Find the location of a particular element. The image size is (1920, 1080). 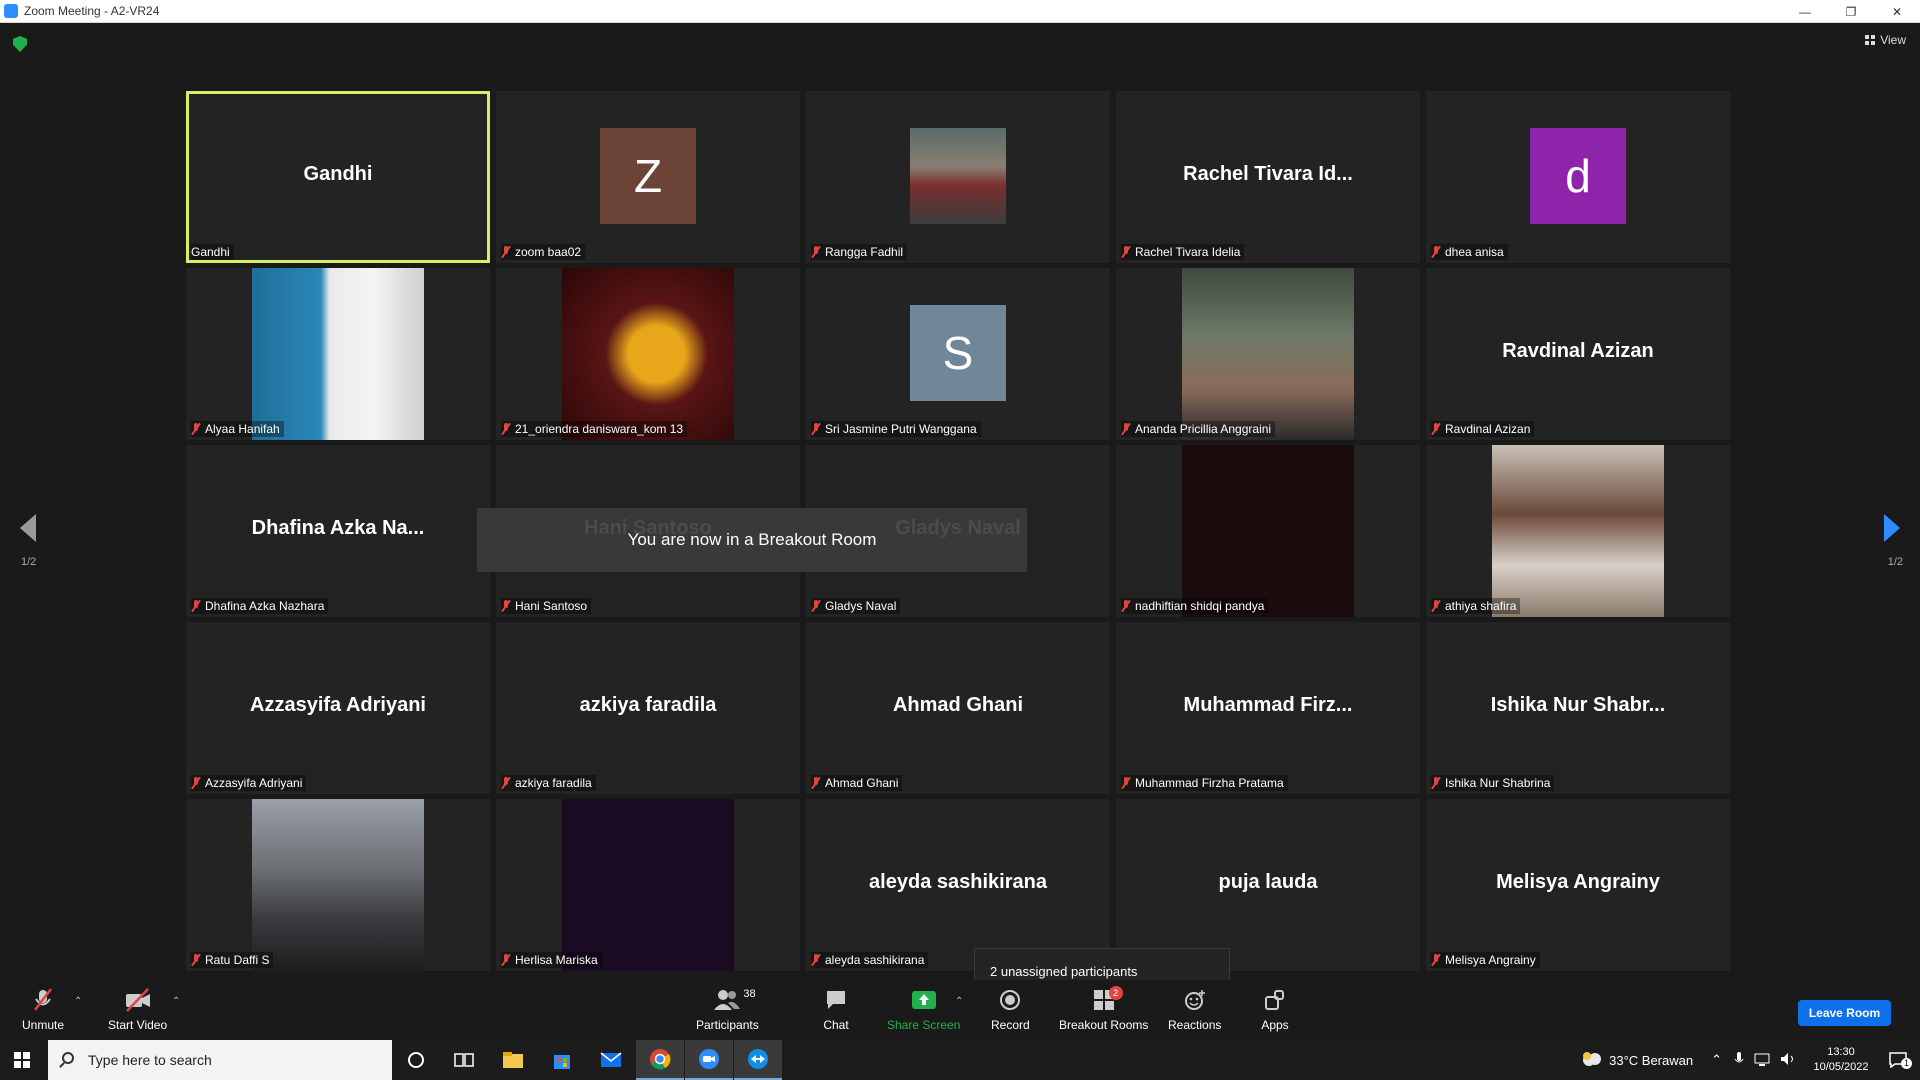

video-tile: Rachel Tivara Id... Rachel Tivara Idelia is located at coordinates (1268, 177).